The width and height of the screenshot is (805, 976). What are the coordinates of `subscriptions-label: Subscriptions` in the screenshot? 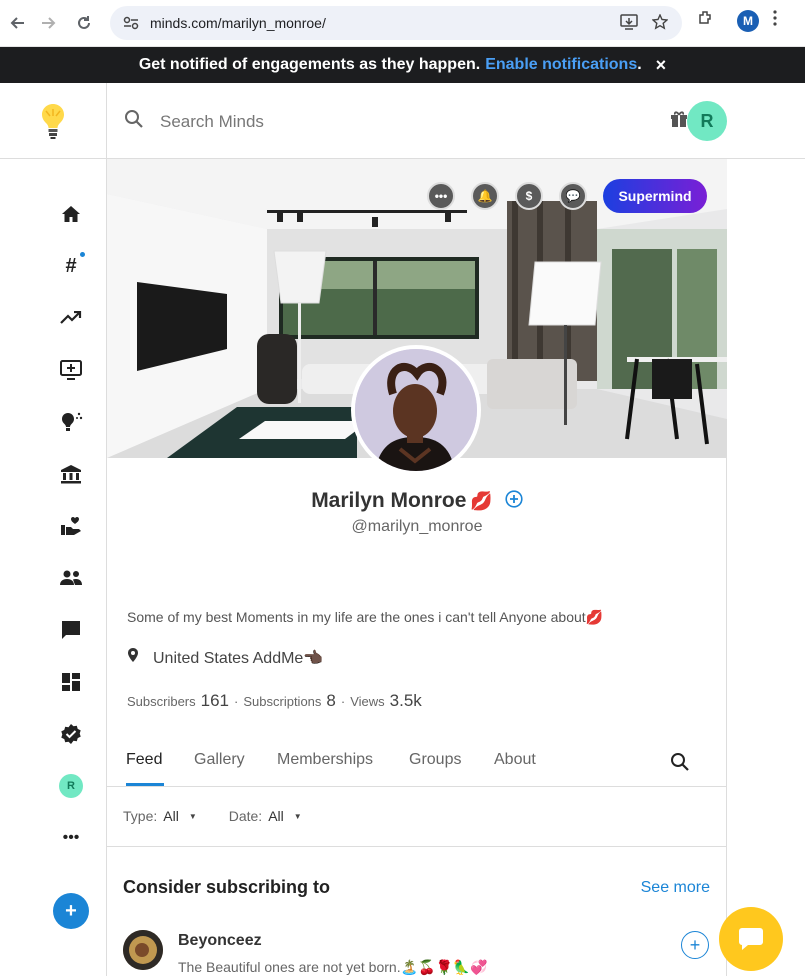 It's located at (282, 701).